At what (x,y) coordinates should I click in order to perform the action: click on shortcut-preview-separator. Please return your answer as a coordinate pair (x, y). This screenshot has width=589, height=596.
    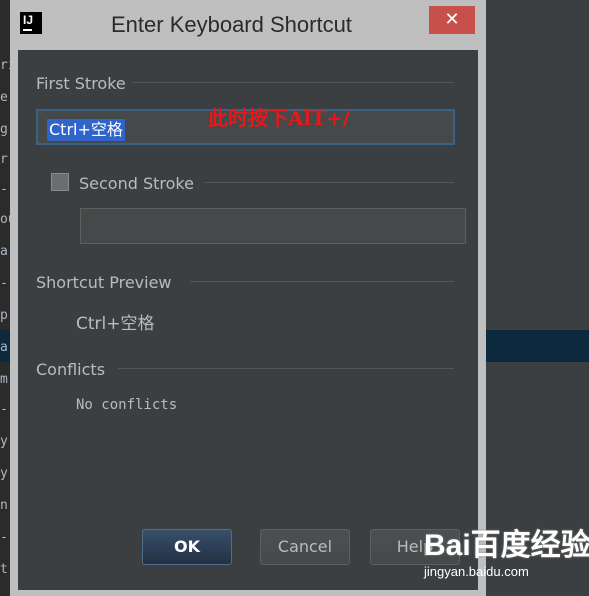
    Looking at the image, I should click on (322, 281).